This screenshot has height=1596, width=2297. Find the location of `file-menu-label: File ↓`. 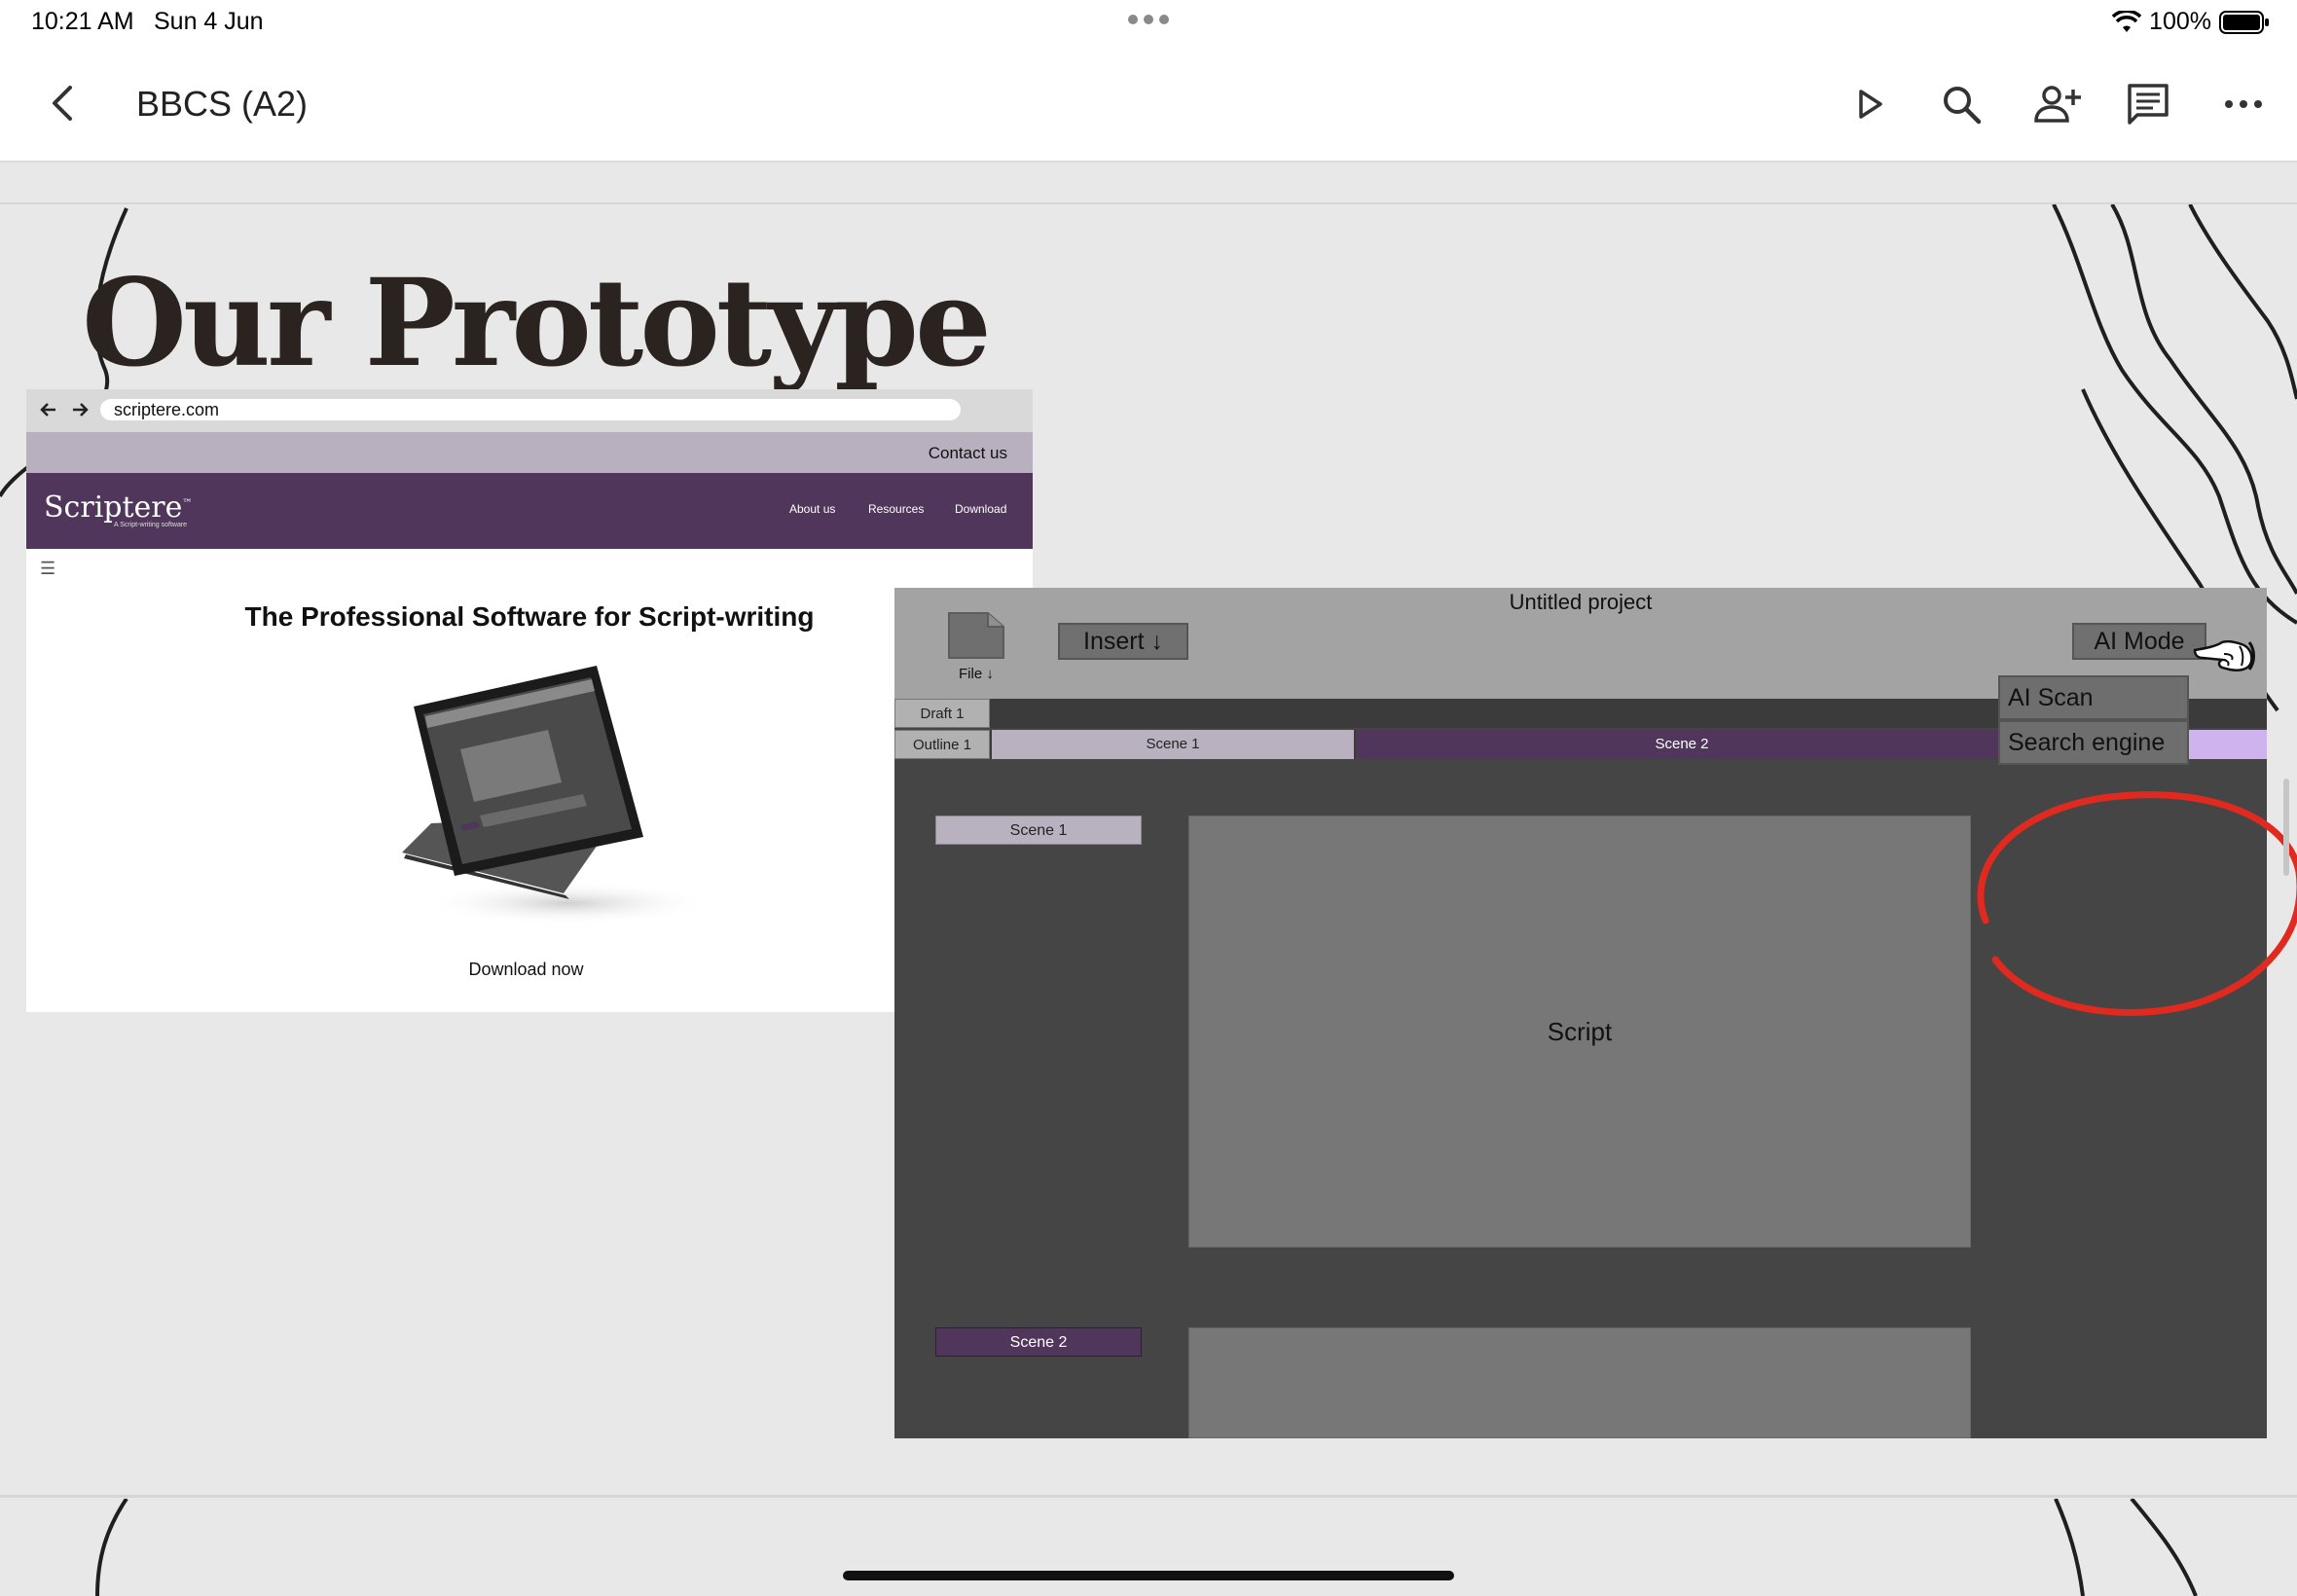

file-menu-label: File ↓ is located at coordinates (976, 674).